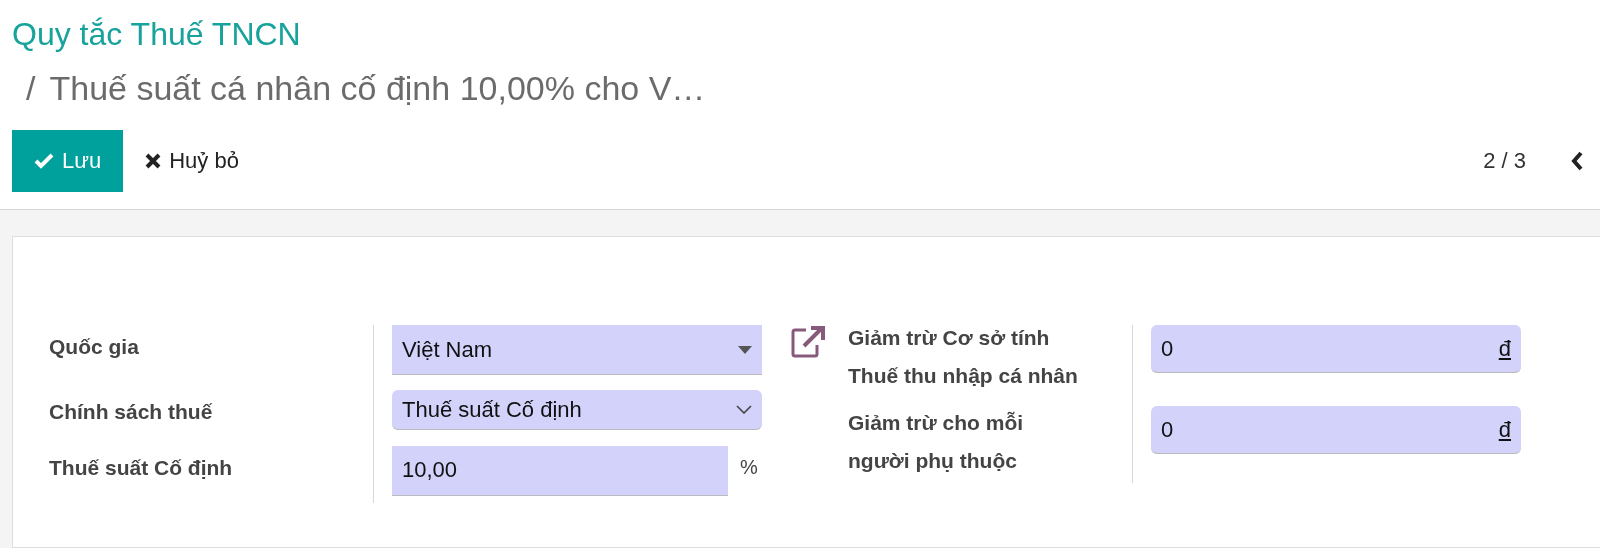 This screenshot has width=1600, height=548. I want to click on percent-suffix: %, so click(749, 466).